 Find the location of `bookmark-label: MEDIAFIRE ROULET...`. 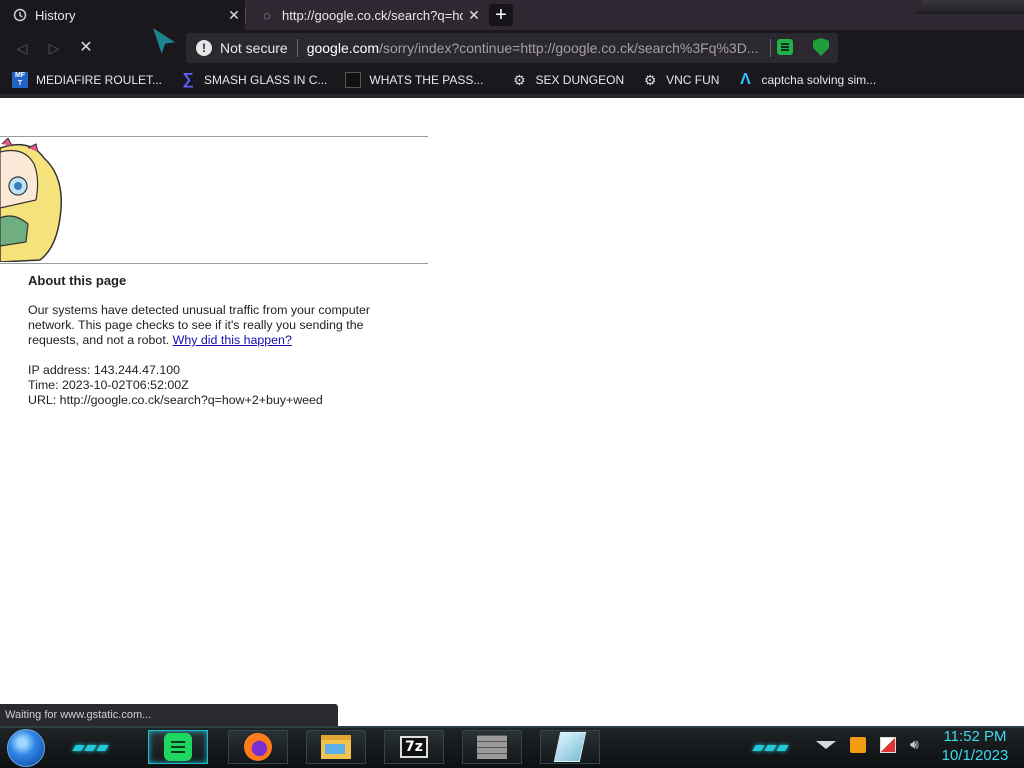

bookmark-label: MEDIAFIRE ROULET... is located at coordinates (99, 80).